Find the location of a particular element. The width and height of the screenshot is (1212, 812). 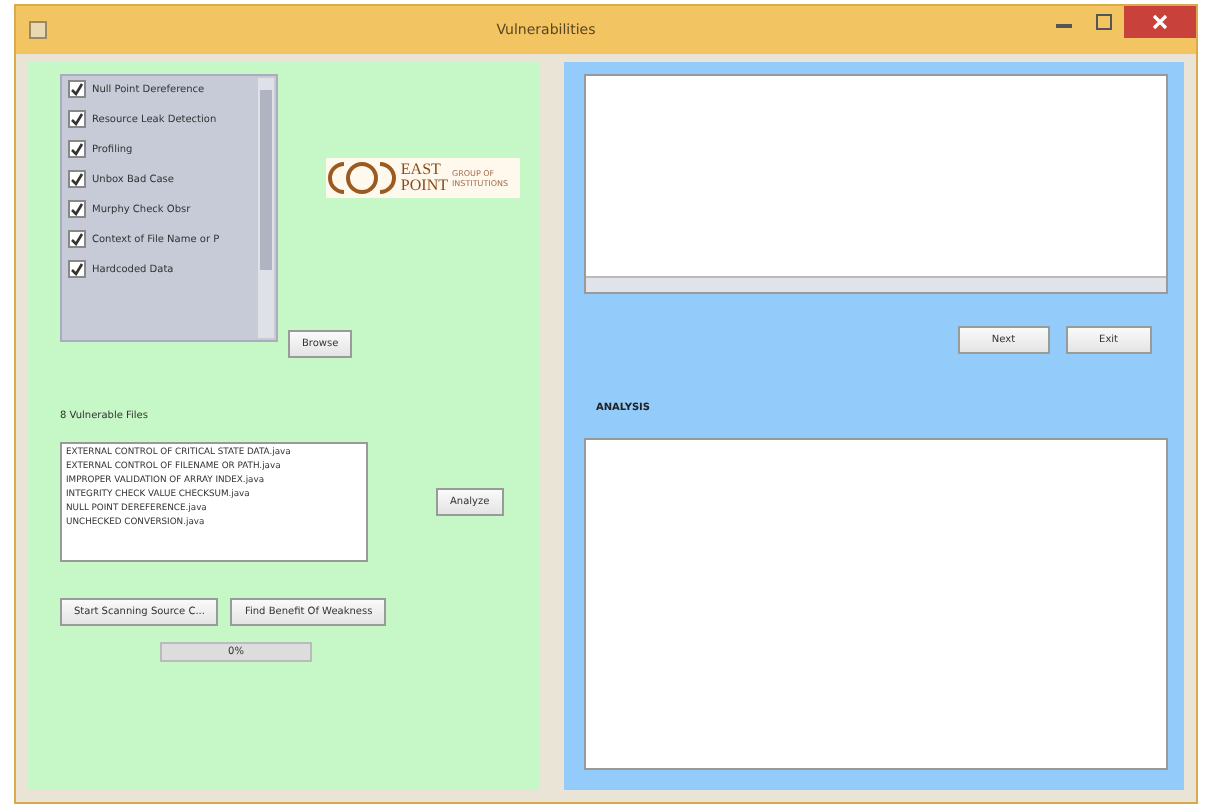

close-button is located at coordinates (1160, 22).